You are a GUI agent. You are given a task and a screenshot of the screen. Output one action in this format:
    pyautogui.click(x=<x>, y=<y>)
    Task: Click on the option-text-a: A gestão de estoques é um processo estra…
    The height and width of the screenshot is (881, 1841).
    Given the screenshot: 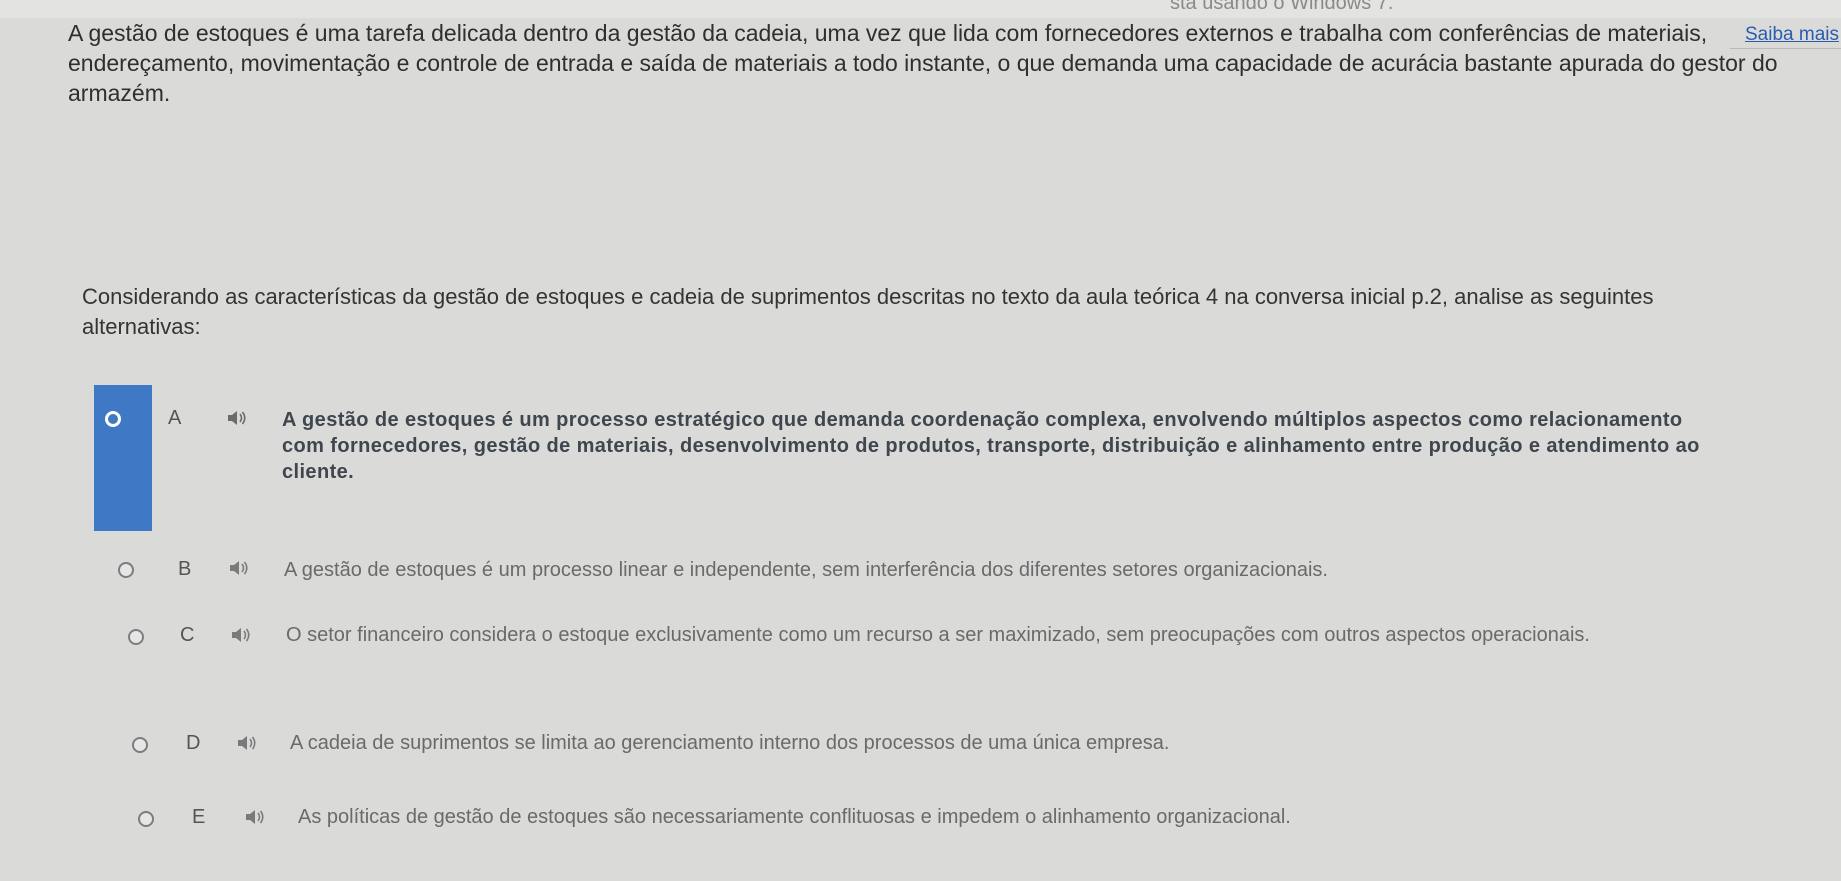 What is the action you would take?
    pyautogui.click(x=991, y=446)
    